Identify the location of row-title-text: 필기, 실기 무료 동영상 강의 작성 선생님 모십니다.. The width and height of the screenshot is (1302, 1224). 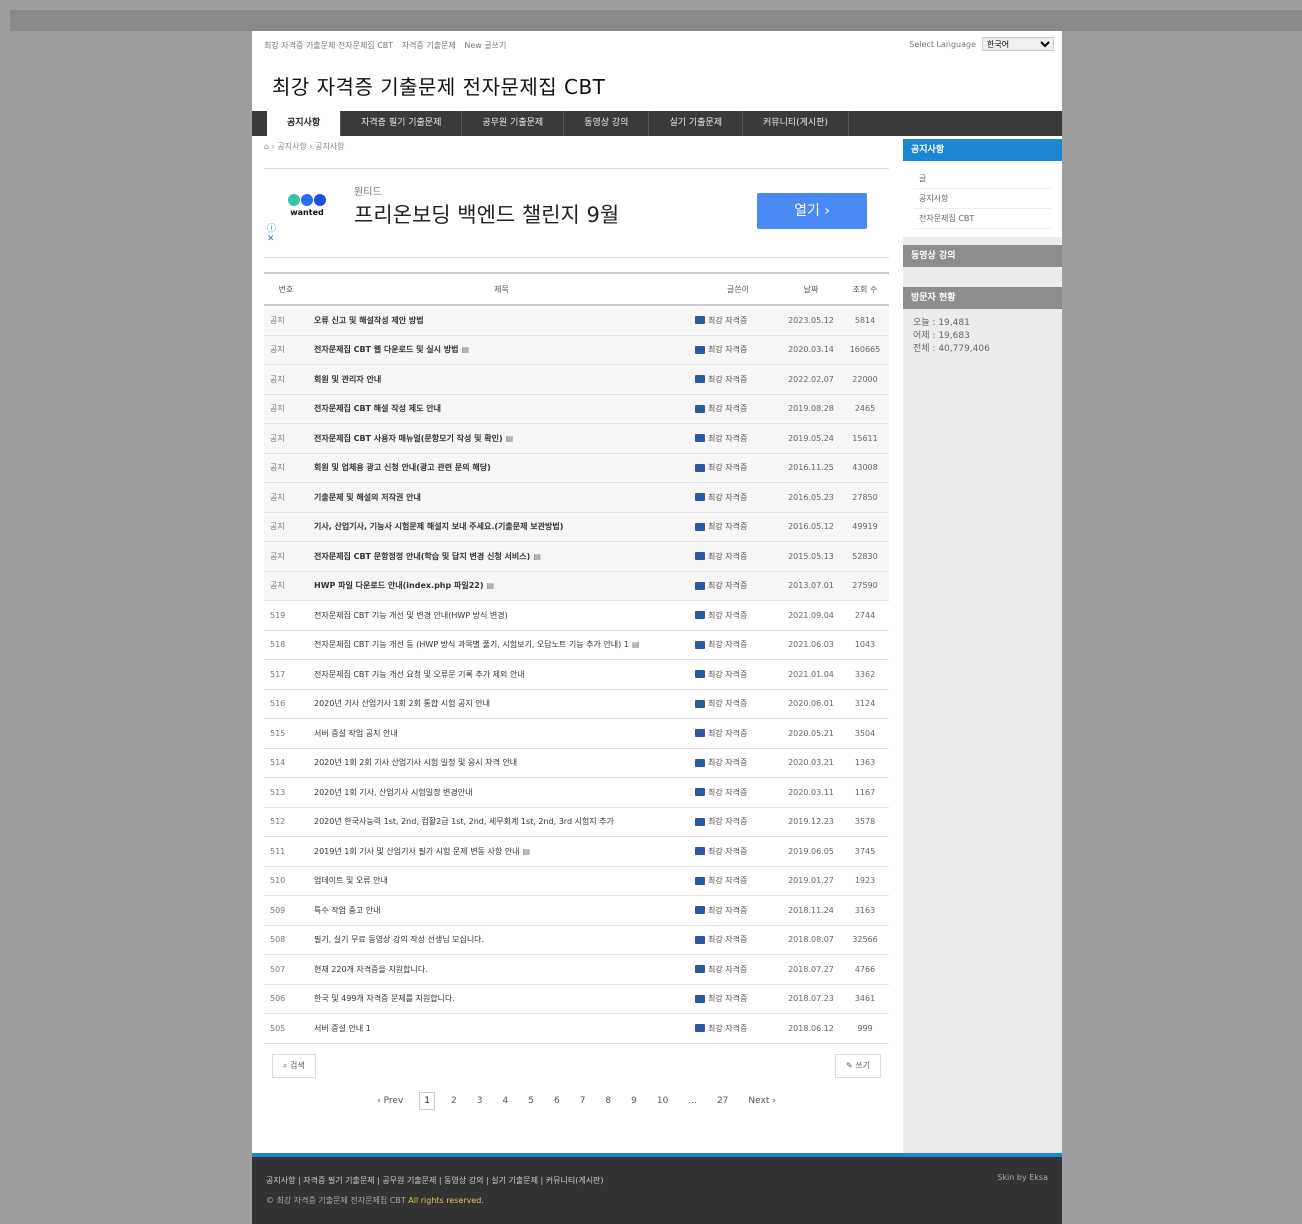
(399, 939).